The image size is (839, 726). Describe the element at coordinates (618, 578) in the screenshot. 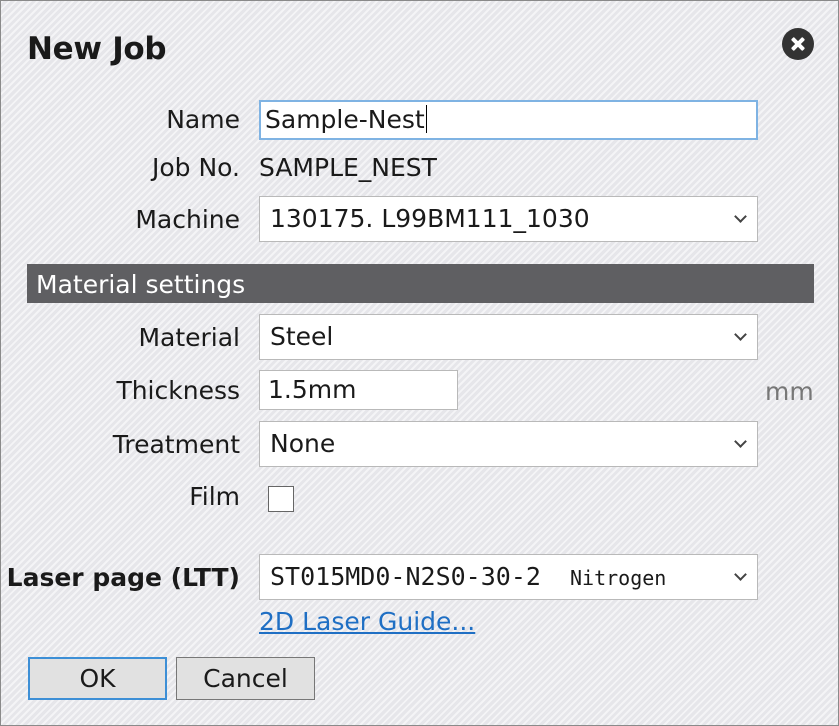

I see `laser-gas: Nitrogen` at that location.